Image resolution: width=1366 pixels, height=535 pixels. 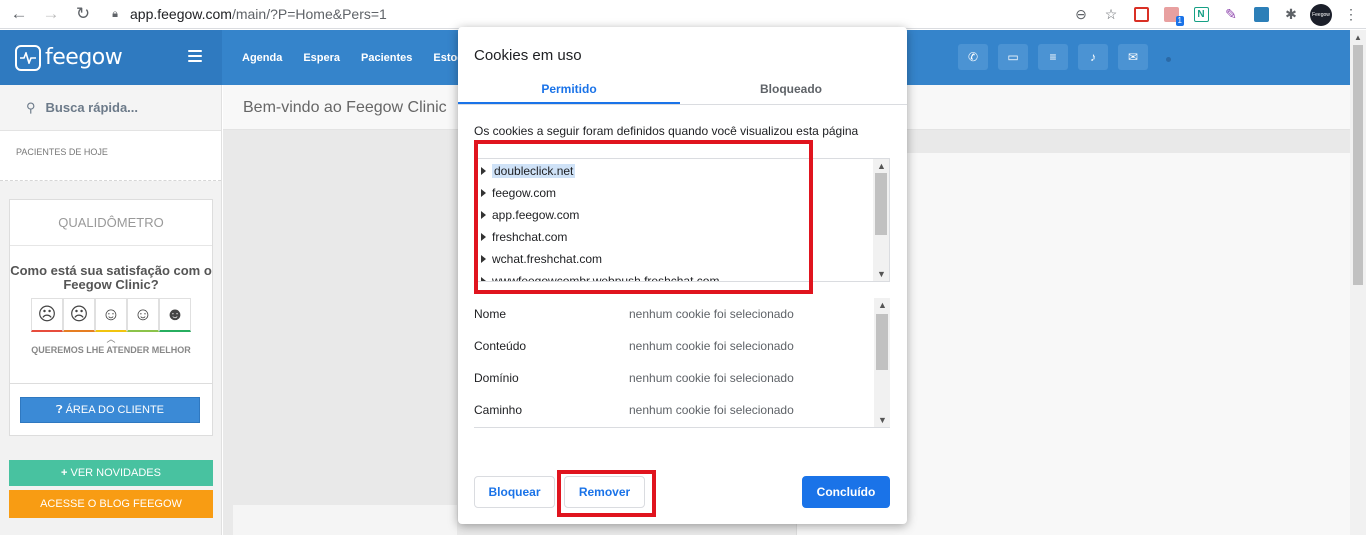 I want to click on neutral-face-icon: ☺, so click(x=111, y=315).